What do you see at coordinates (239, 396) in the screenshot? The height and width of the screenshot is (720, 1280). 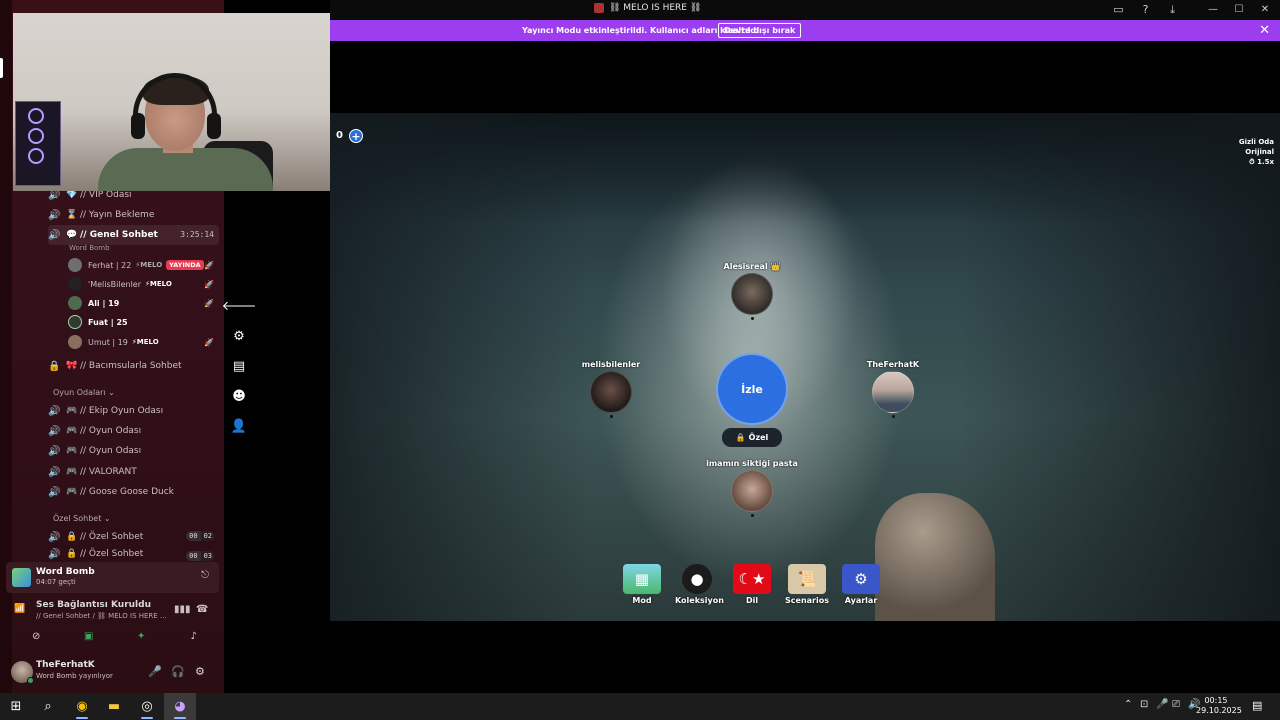 I see `emoji-icon: ☻` at bounding box center [239, 396].